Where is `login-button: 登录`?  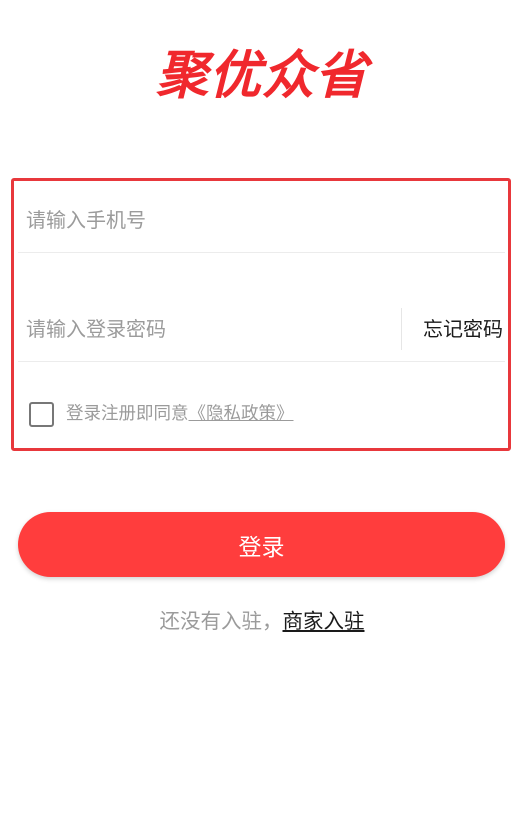
login-button: 登录 is located at coordinates (261, 544).